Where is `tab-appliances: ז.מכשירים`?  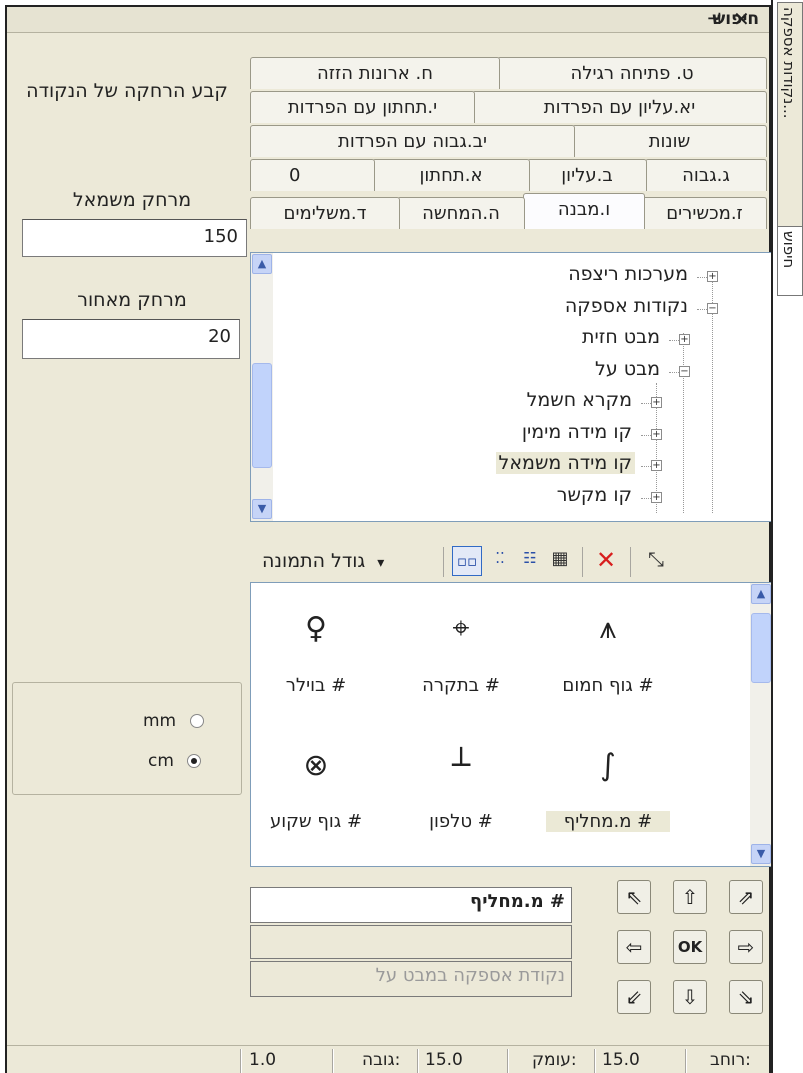
tab-appliances: ז.מכשירים is located at coordinates (704, 213).